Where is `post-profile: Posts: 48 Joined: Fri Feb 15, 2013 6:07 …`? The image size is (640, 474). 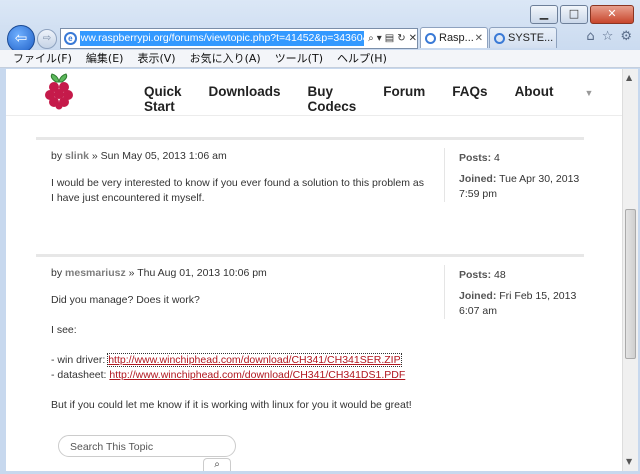 post-profile: Posts: 48 Joined: Fri Feb 15, 2013 6:07 … is located at coordinates (514, 292).